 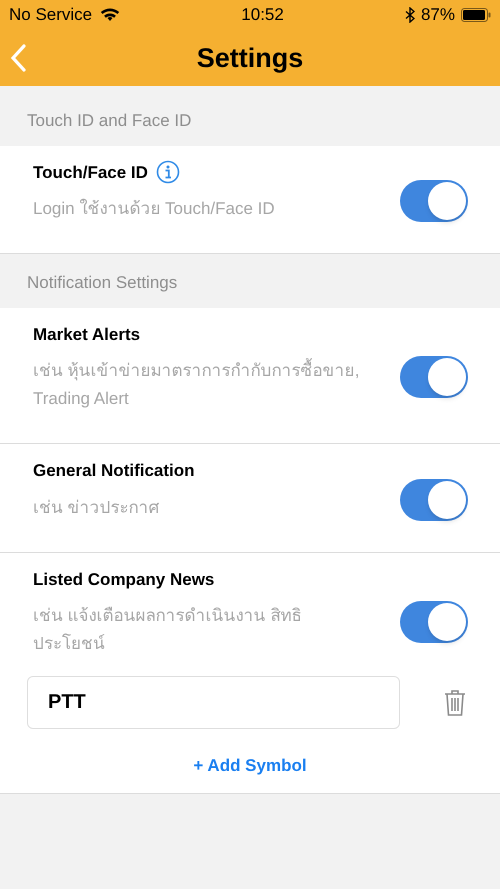 I want to click on section-header: Touch ID and Face ID, so click(x=109, y=121).